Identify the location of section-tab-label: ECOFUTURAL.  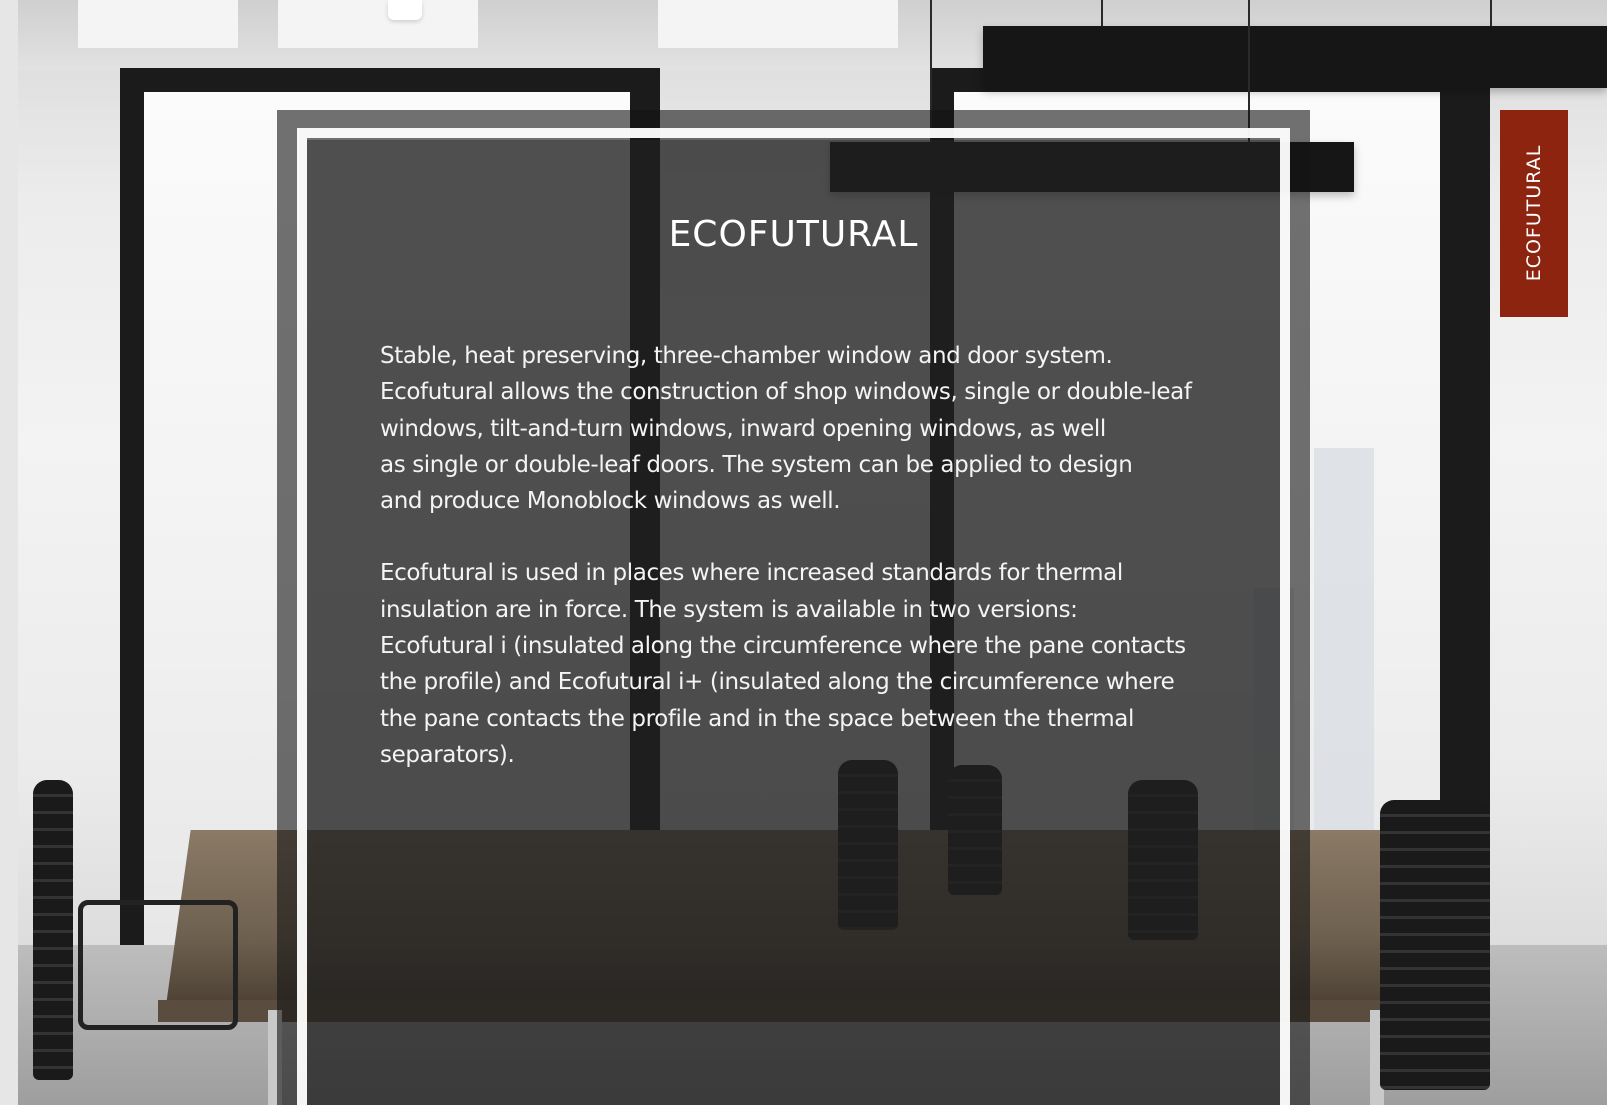
(1534, 213).